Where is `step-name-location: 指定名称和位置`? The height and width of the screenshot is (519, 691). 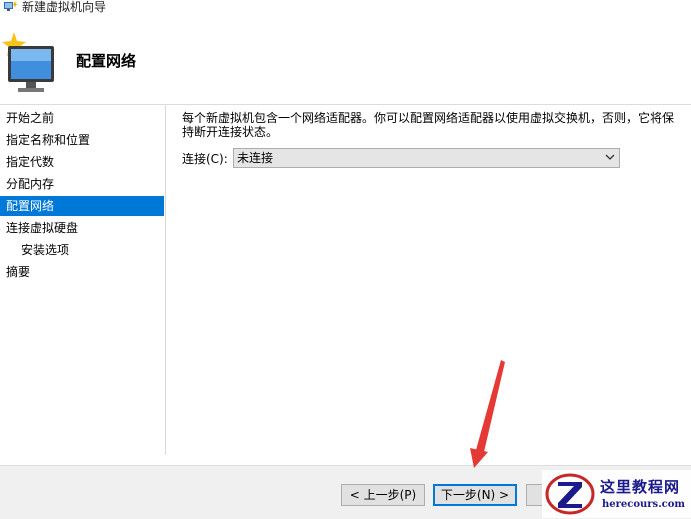
step-name-location: 指定名称和位置 is located at coordinates (82, 140).